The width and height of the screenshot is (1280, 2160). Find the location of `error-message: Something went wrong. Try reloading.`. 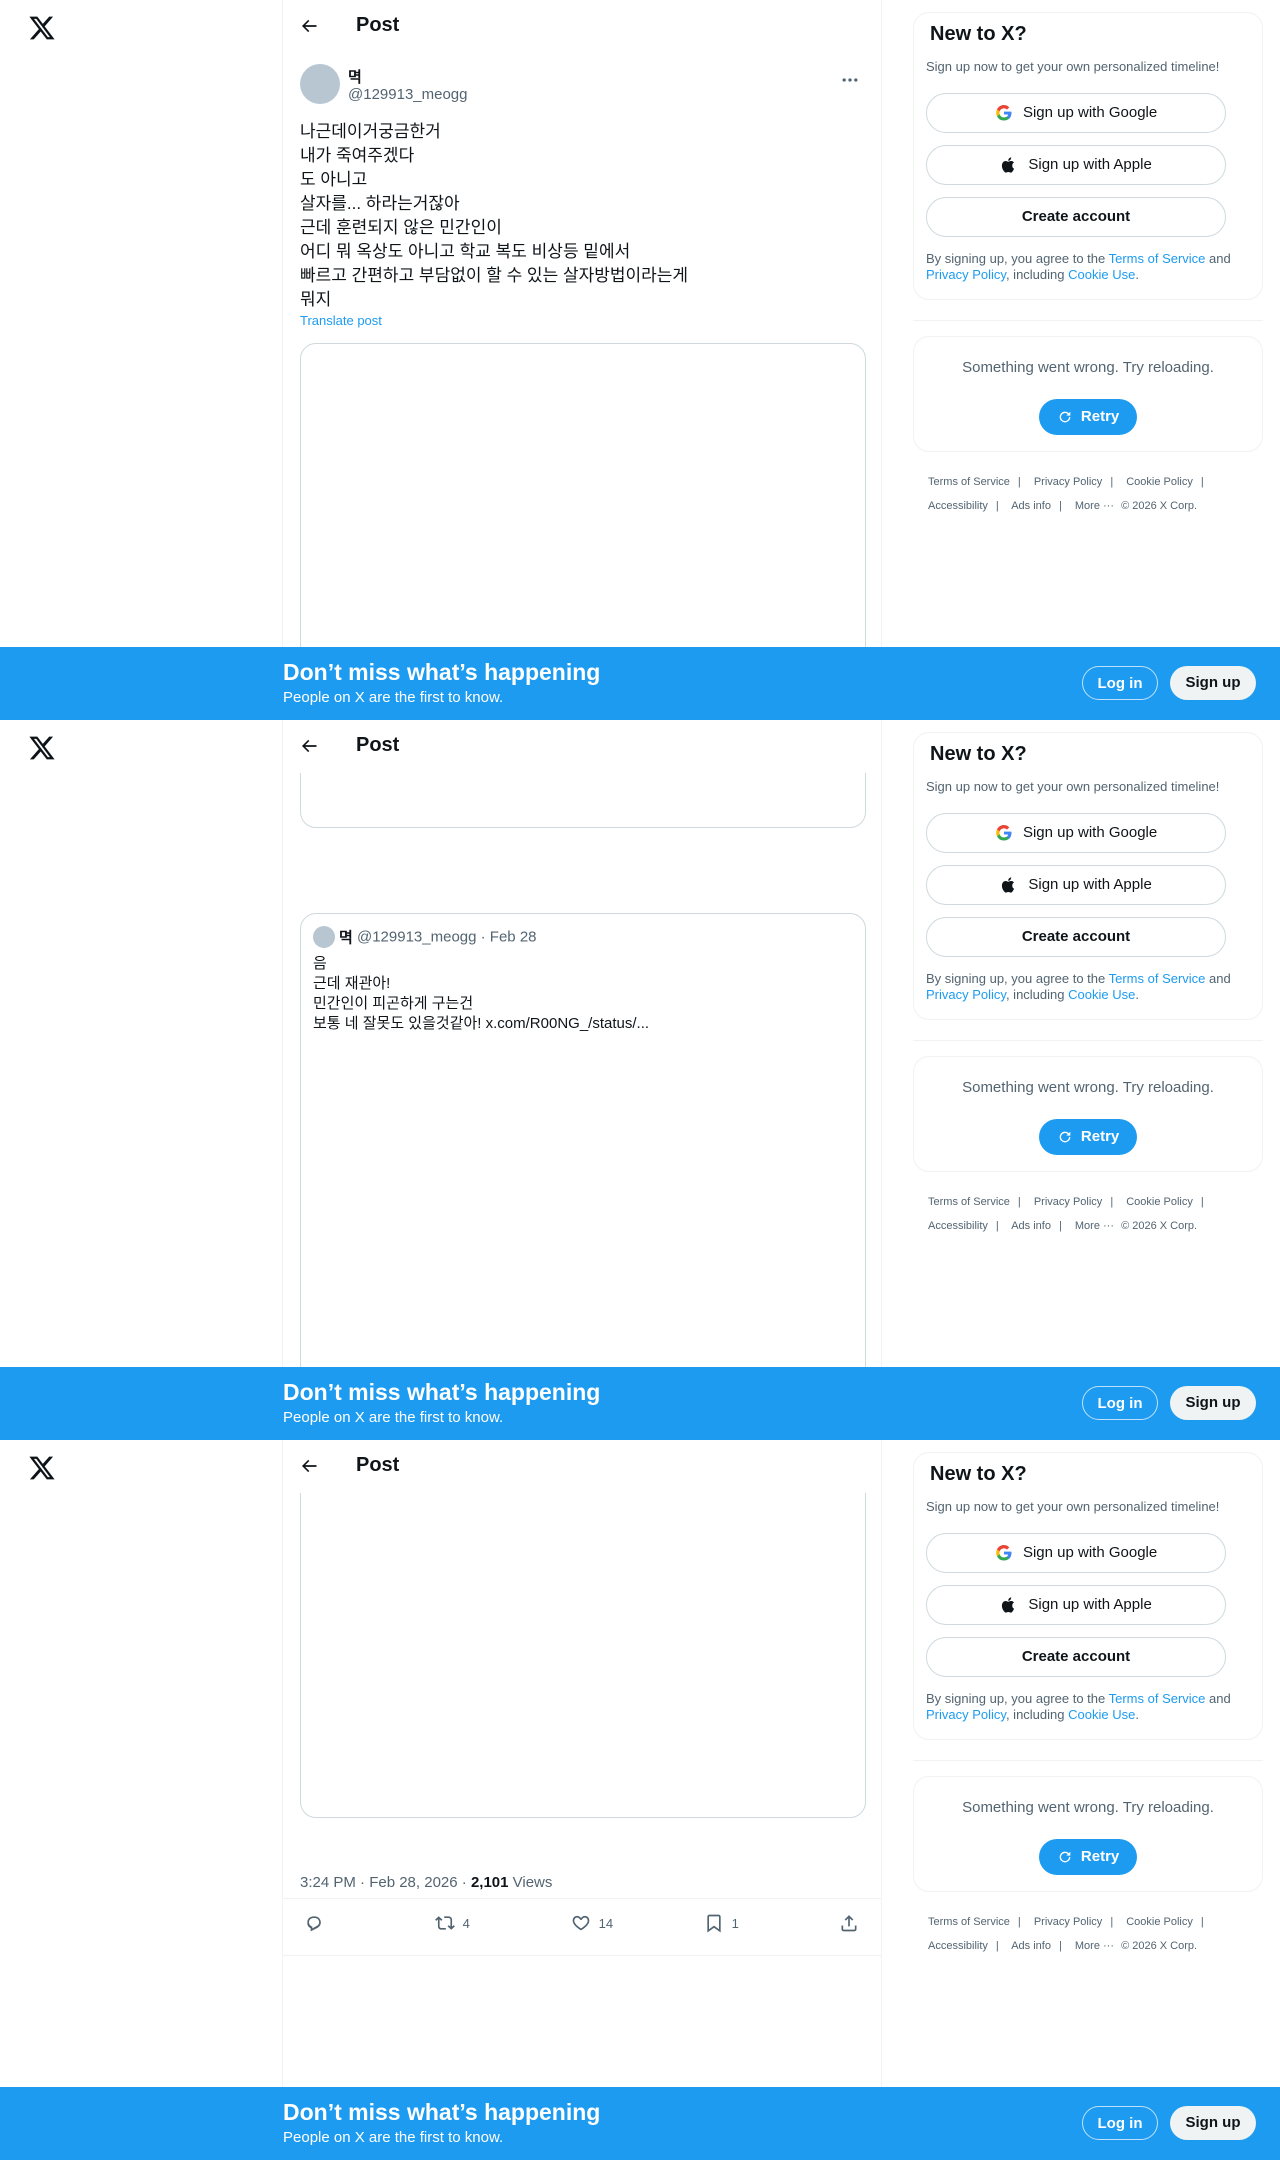

error-message: Something went wrong. Try reloading. is located at coordinates (1088, 367).